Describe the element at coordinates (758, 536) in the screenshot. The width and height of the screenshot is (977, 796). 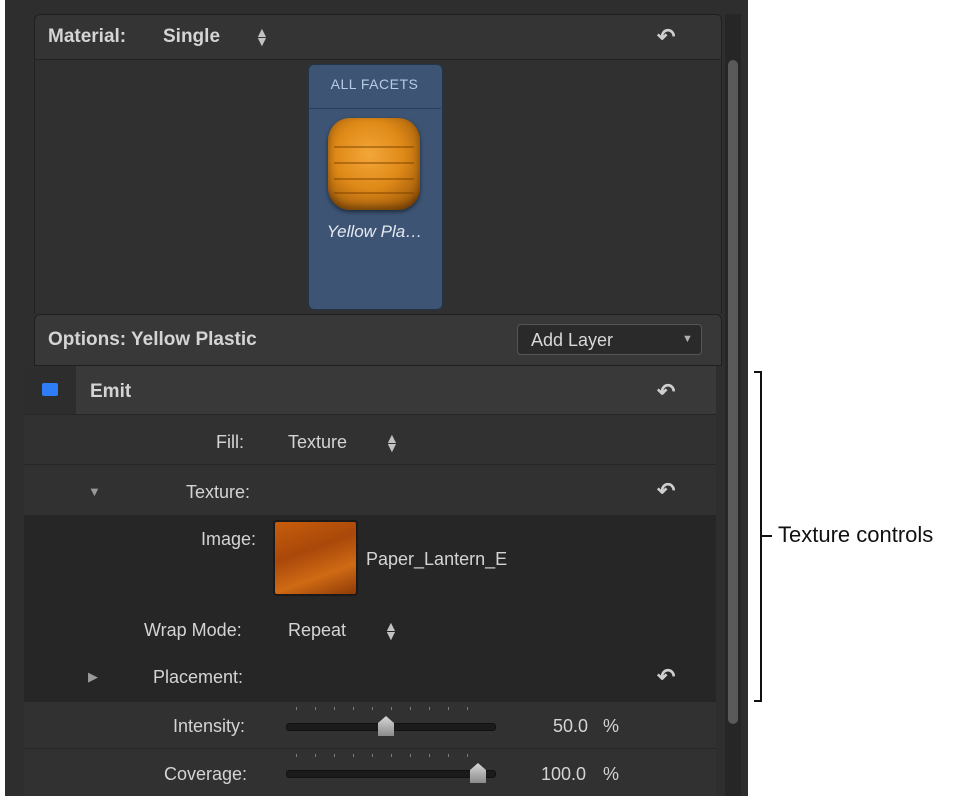
I see `callout-bracket` at that location.